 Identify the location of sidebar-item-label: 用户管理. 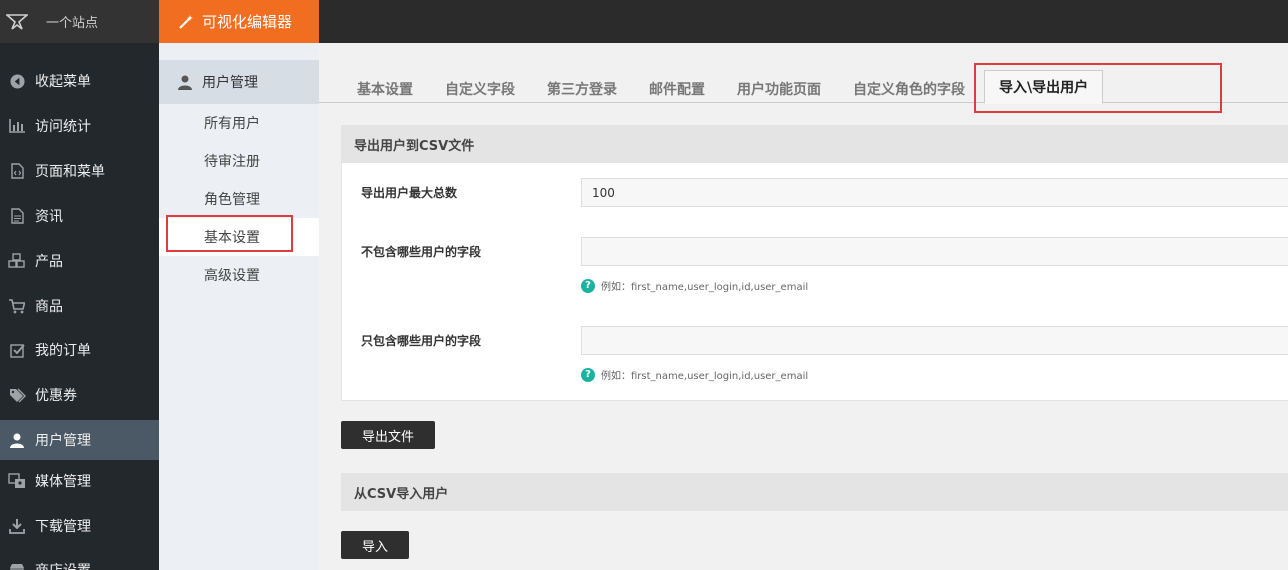
(63, 441).